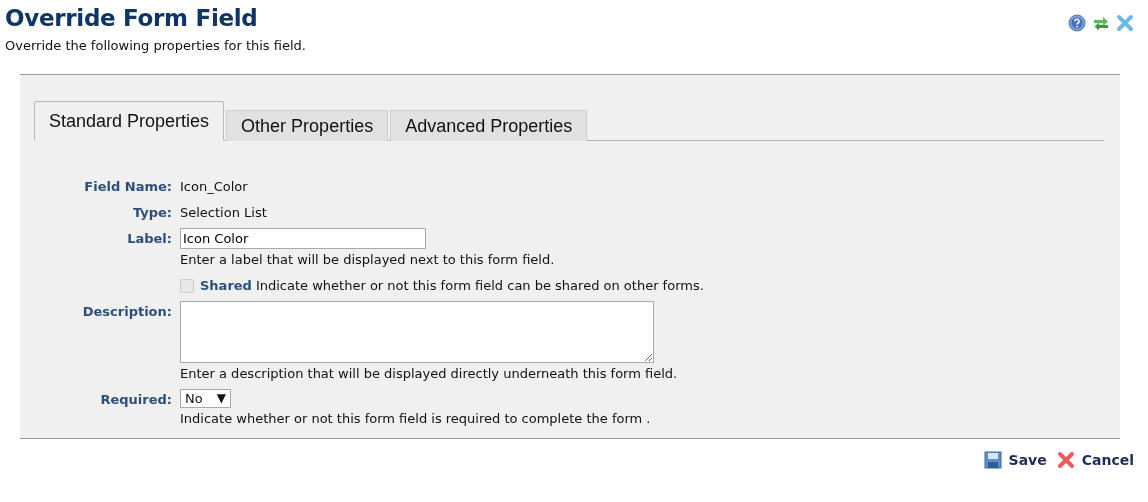 Image resolution: width=1148 pixels, height=502 pixels. What do you see at coordinates (214, 186) in the screenshot?
I see `field-value: Icon_Color` at bounding box center [214, 186].